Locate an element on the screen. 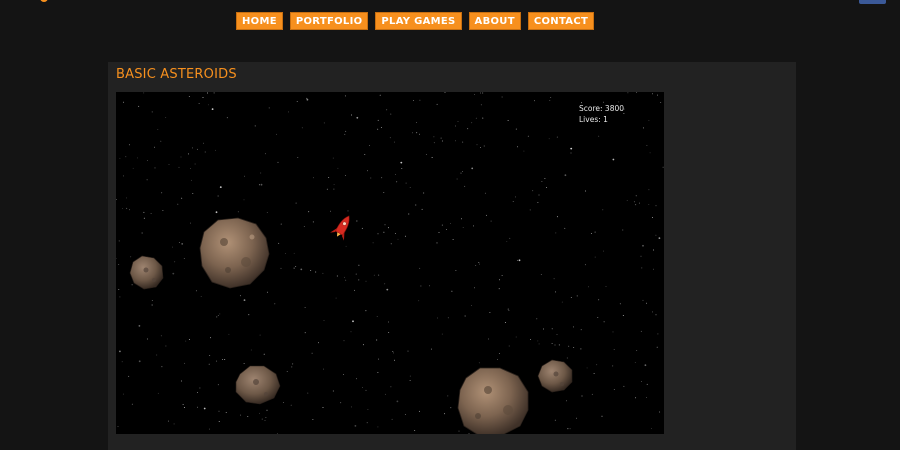 The width and height of the screenshot is (900, 450). facebook-like-button is located at coordinates (872, 2).